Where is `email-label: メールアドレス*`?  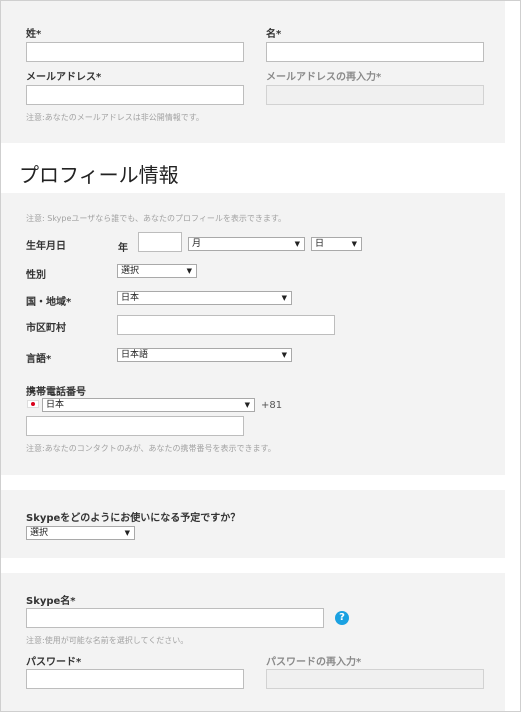 email-label: メールアドレス* is located at coordinates (64, 77).